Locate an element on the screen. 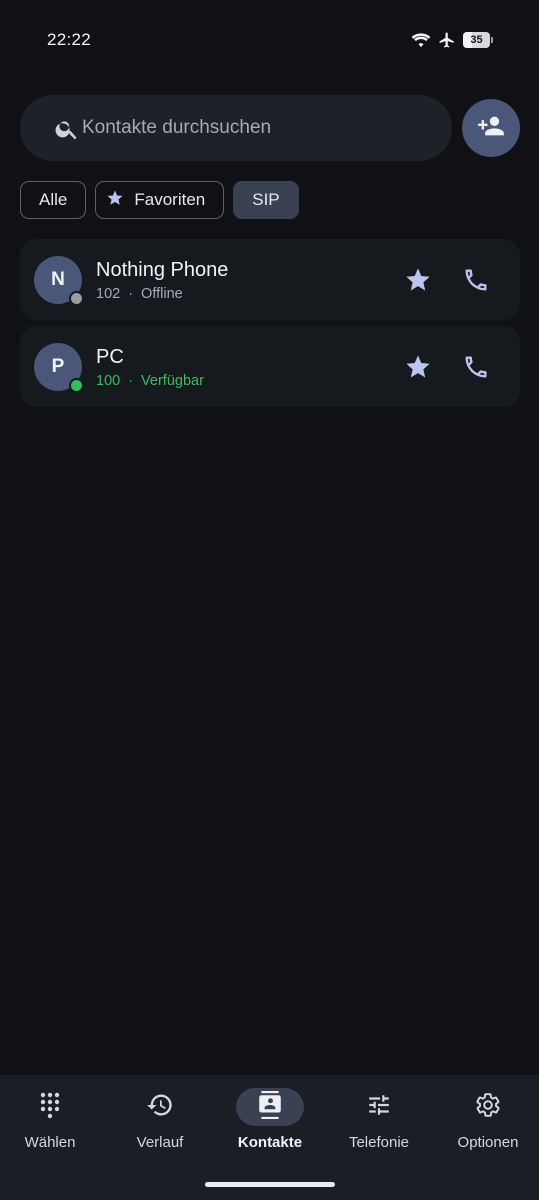  search-bar is located at coordinates (236, 128).